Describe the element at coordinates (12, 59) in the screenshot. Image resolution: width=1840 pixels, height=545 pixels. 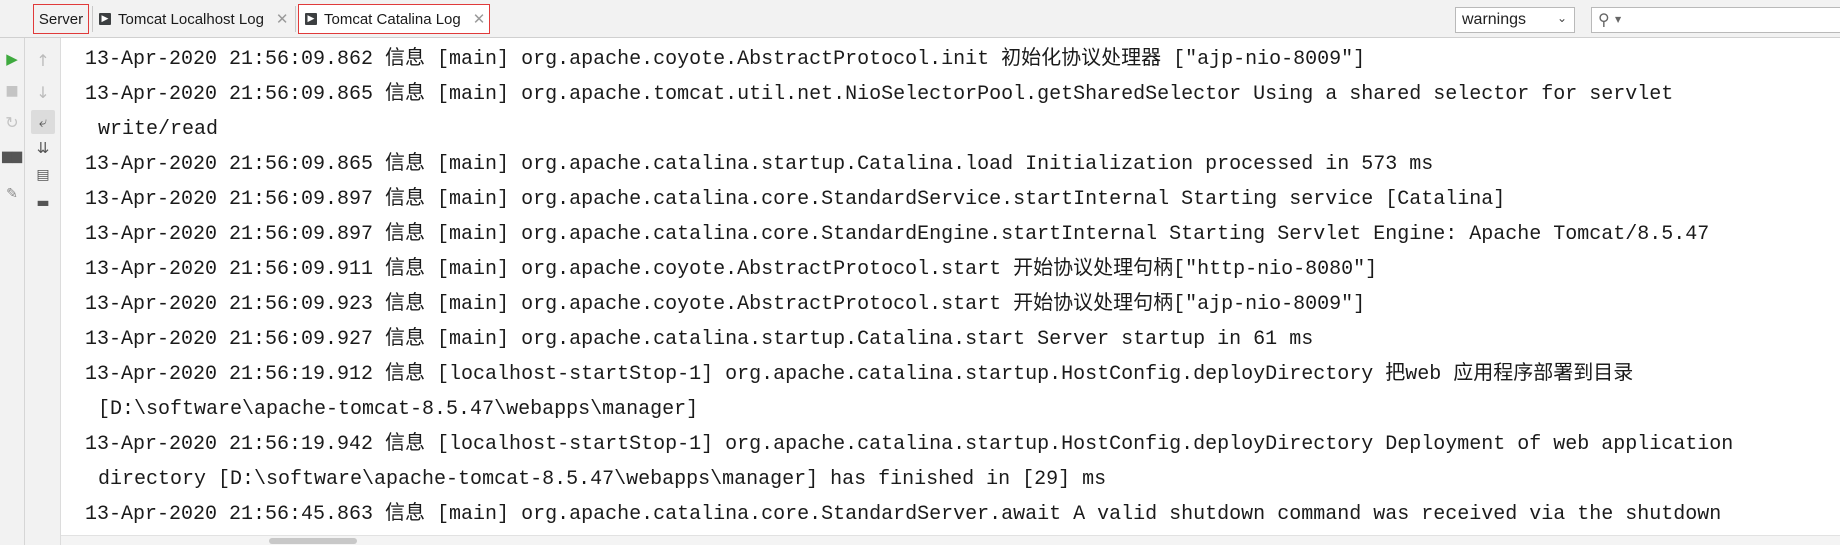
I see `run-icon: ▶` at that location.